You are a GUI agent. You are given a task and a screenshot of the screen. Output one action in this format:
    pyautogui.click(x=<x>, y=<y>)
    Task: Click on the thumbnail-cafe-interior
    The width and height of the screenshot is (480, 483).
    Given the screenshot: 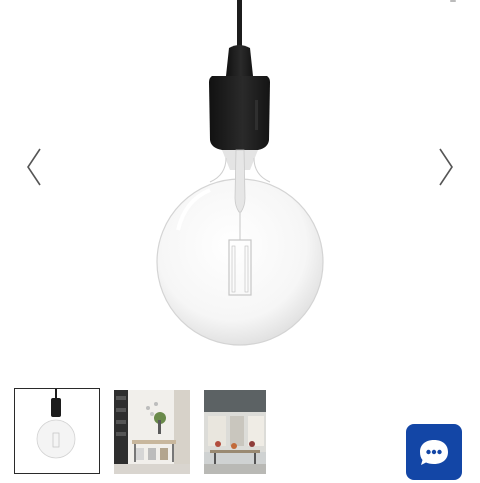 What is the action you would take?
    pyautogui.click(x=247, y=433)
    